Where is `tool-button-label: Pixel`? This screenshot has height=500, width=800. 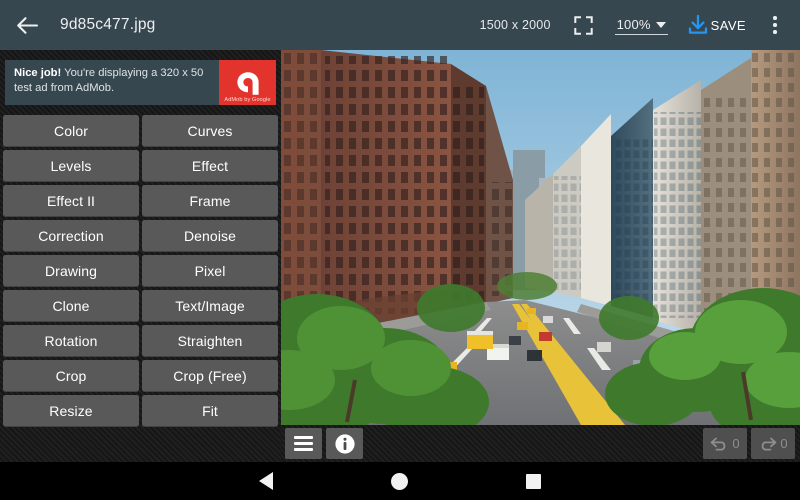
tool-button-label: Pixel is located at coordinates (210, 271).